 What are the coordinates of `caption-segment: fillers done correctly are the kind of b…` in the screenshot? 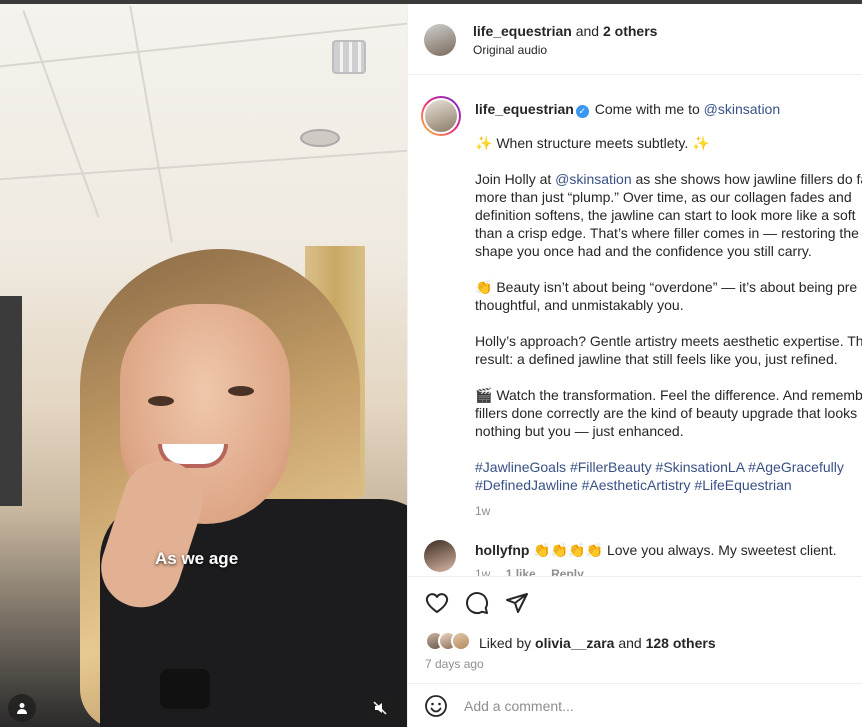 It's located at (666, 413).